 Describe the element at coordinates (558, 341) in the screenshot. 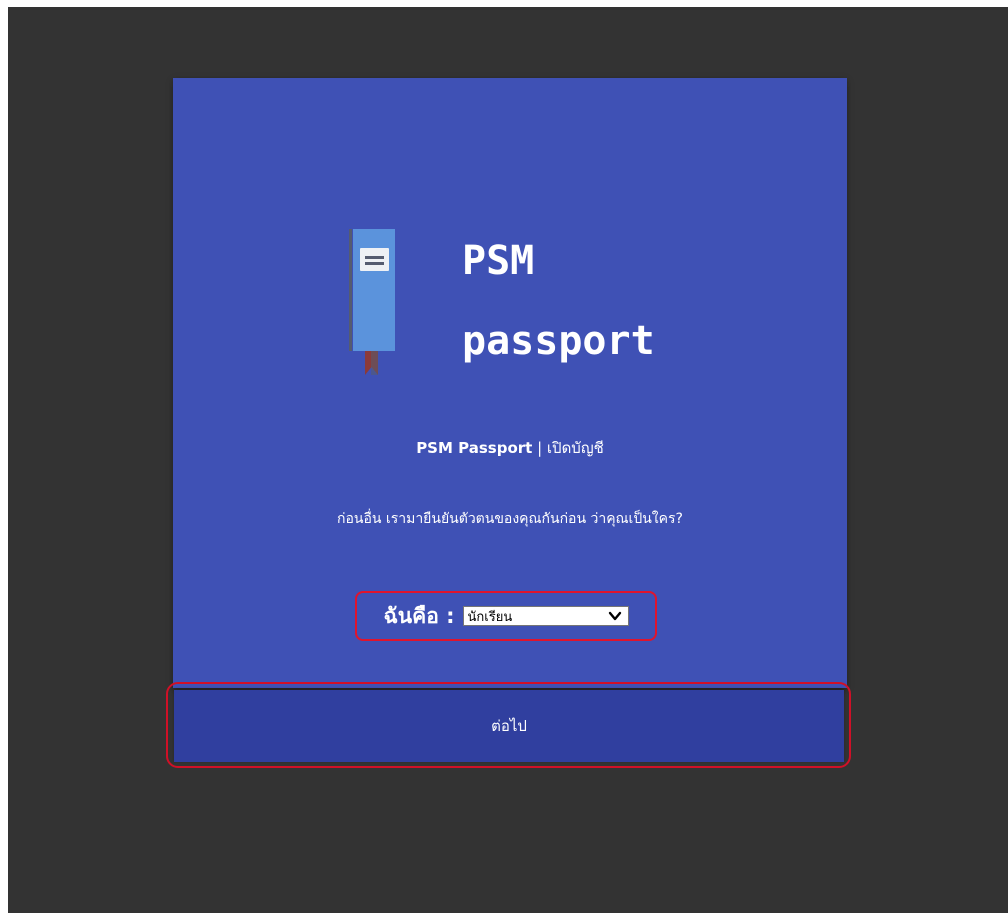

I see `logo-line-passport: passport` at that location.